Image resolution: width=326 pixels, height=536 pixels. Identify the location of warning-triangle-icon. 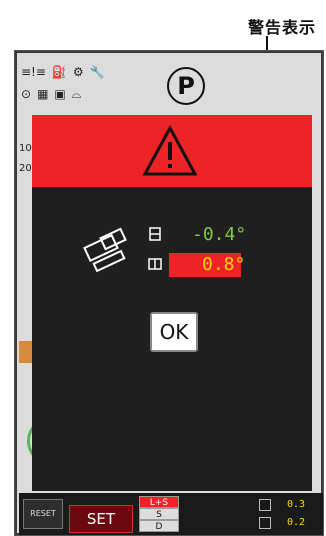
(170, 150).